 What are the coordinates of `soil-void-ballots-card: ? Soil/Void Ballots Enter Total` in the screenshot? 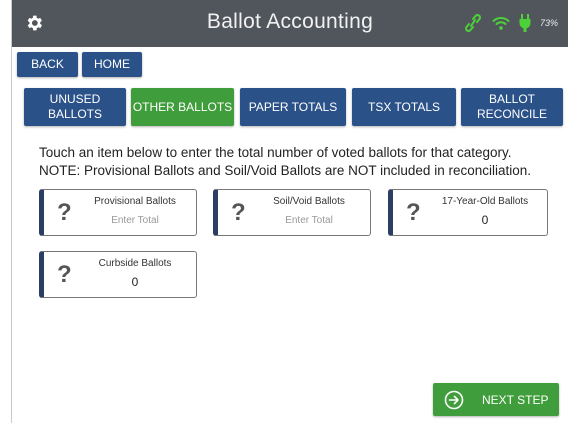 It's located at (292, 212).